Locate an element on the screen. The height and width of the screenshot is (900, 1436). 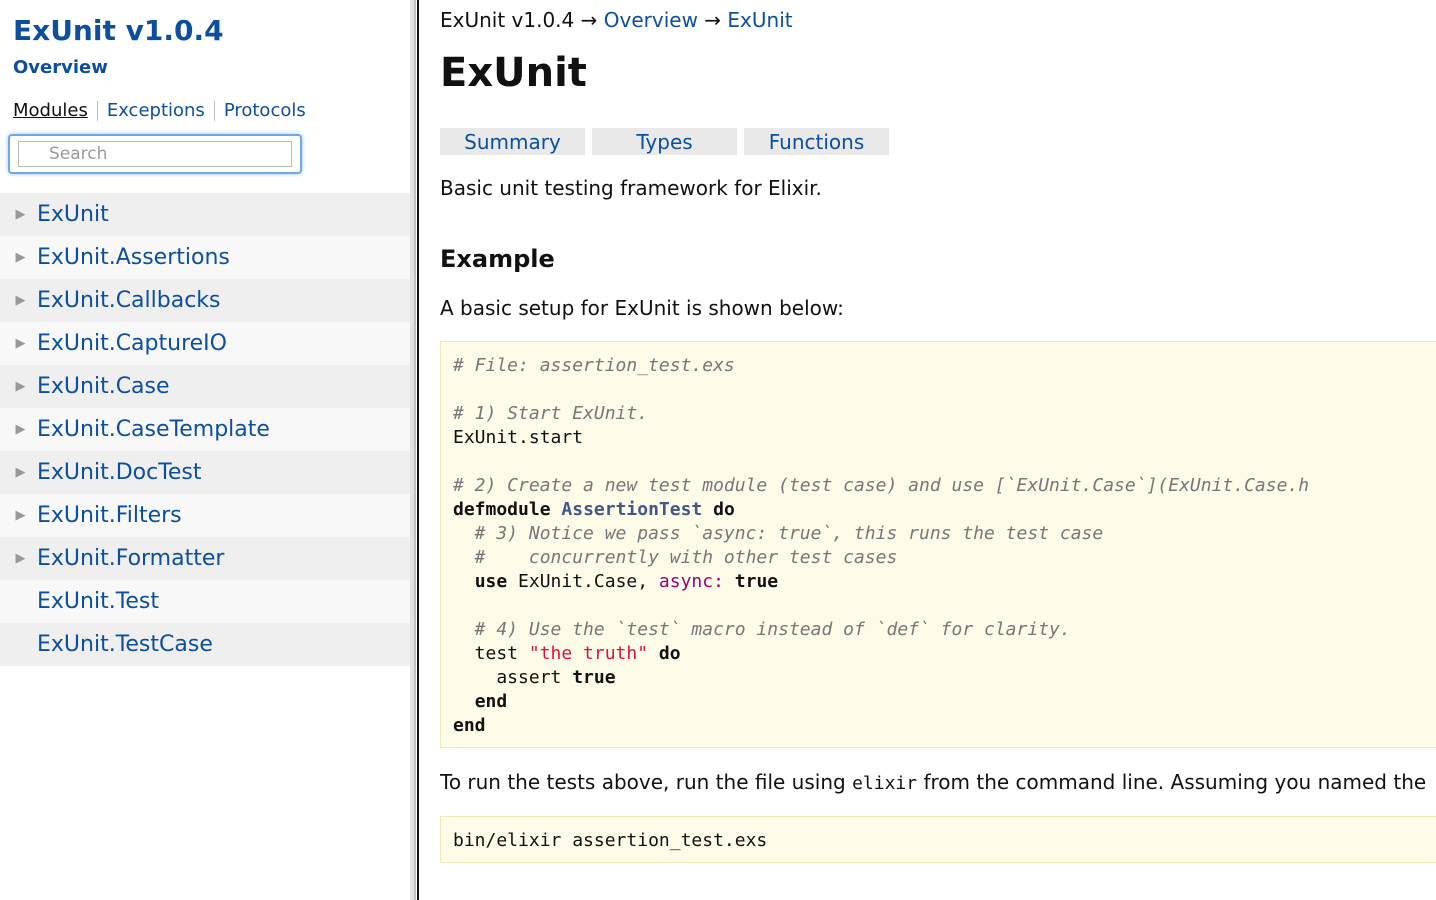
breadcrumb-module-link: ExUnit is located at coordinates (759, 20).